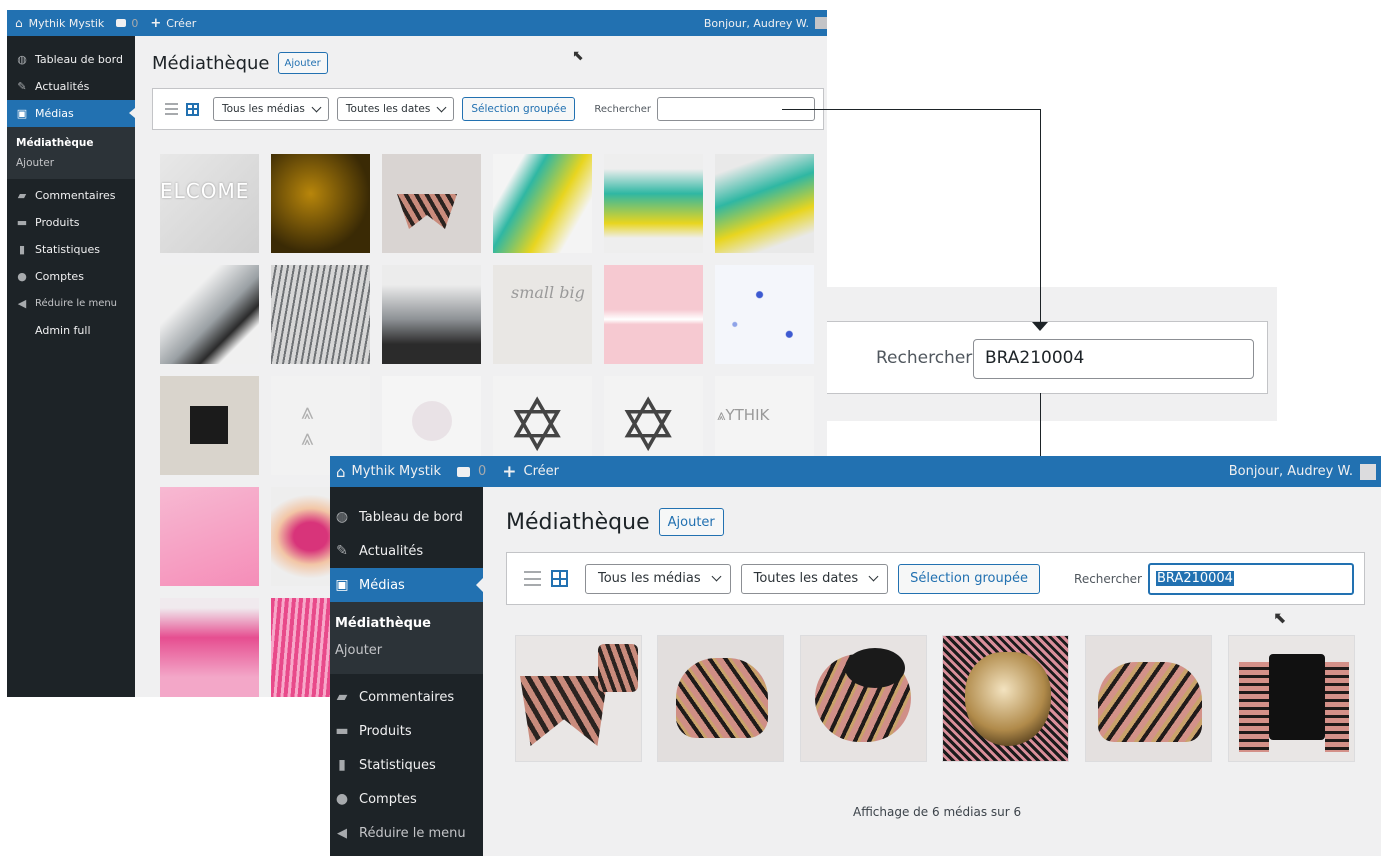 The image size is (1381, 856). I want to click on menu-label: Tableau de bord, so click(79, 59).